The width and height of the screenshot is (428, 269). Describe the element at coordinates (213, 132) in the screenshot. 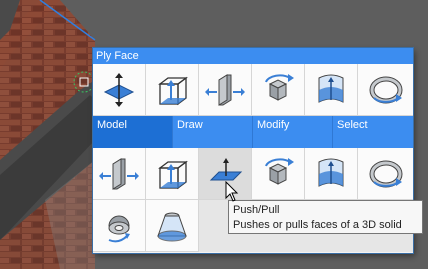

I see `tab-draw: Draw` at that location.